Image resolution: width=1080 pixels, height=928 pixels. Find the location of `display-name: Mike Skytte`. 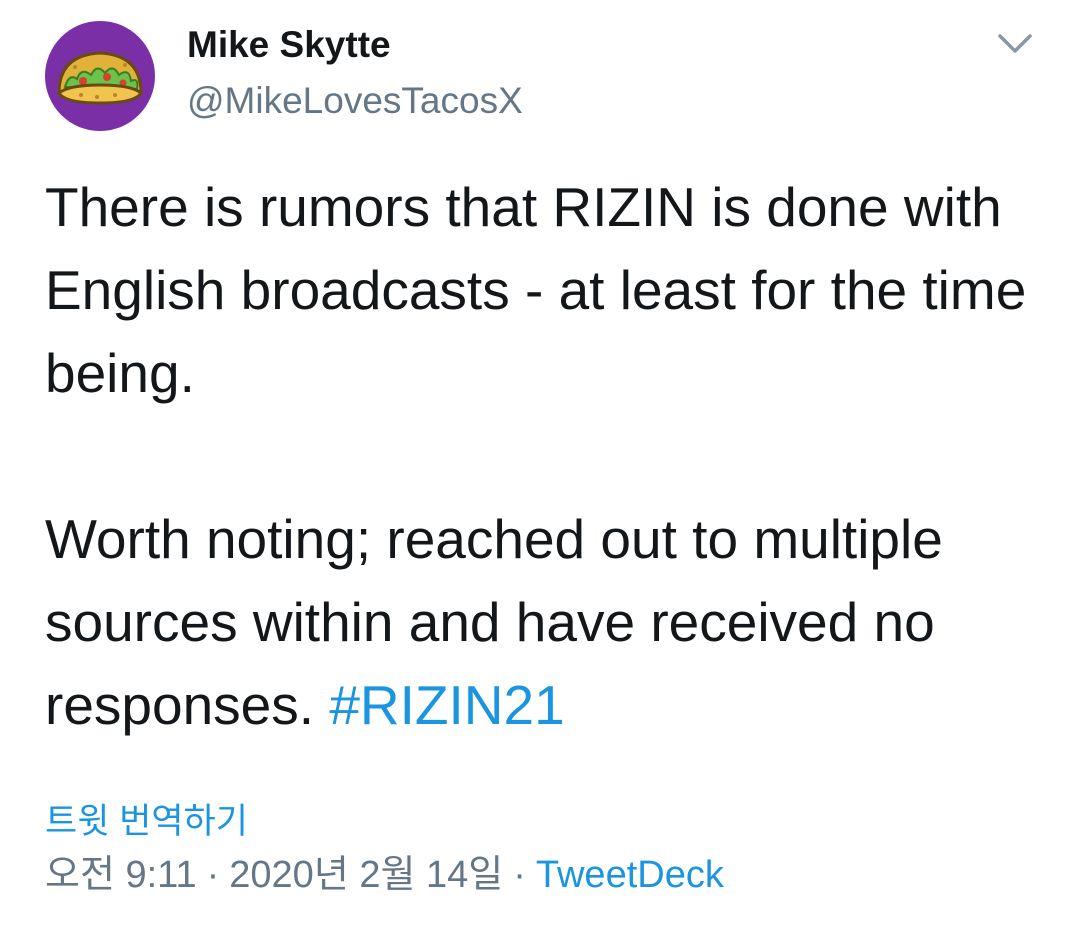

display-name: Mike Skytte is located at coordinates (289, 45).